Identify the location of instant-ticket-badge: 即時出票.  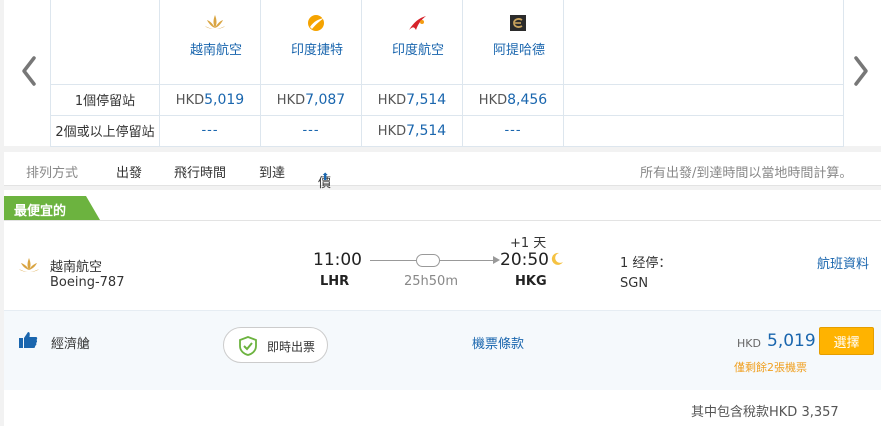
(275, 345).